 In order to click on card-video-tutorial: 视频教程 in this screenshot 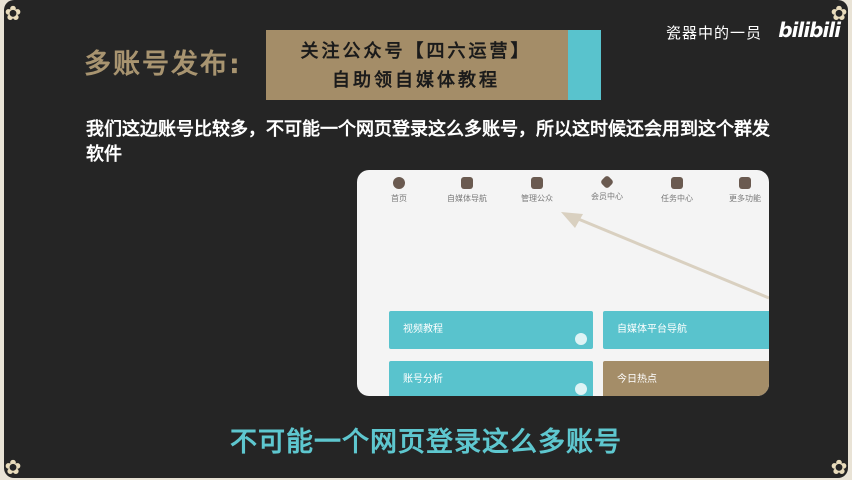, I will do `click(491, 330)`.